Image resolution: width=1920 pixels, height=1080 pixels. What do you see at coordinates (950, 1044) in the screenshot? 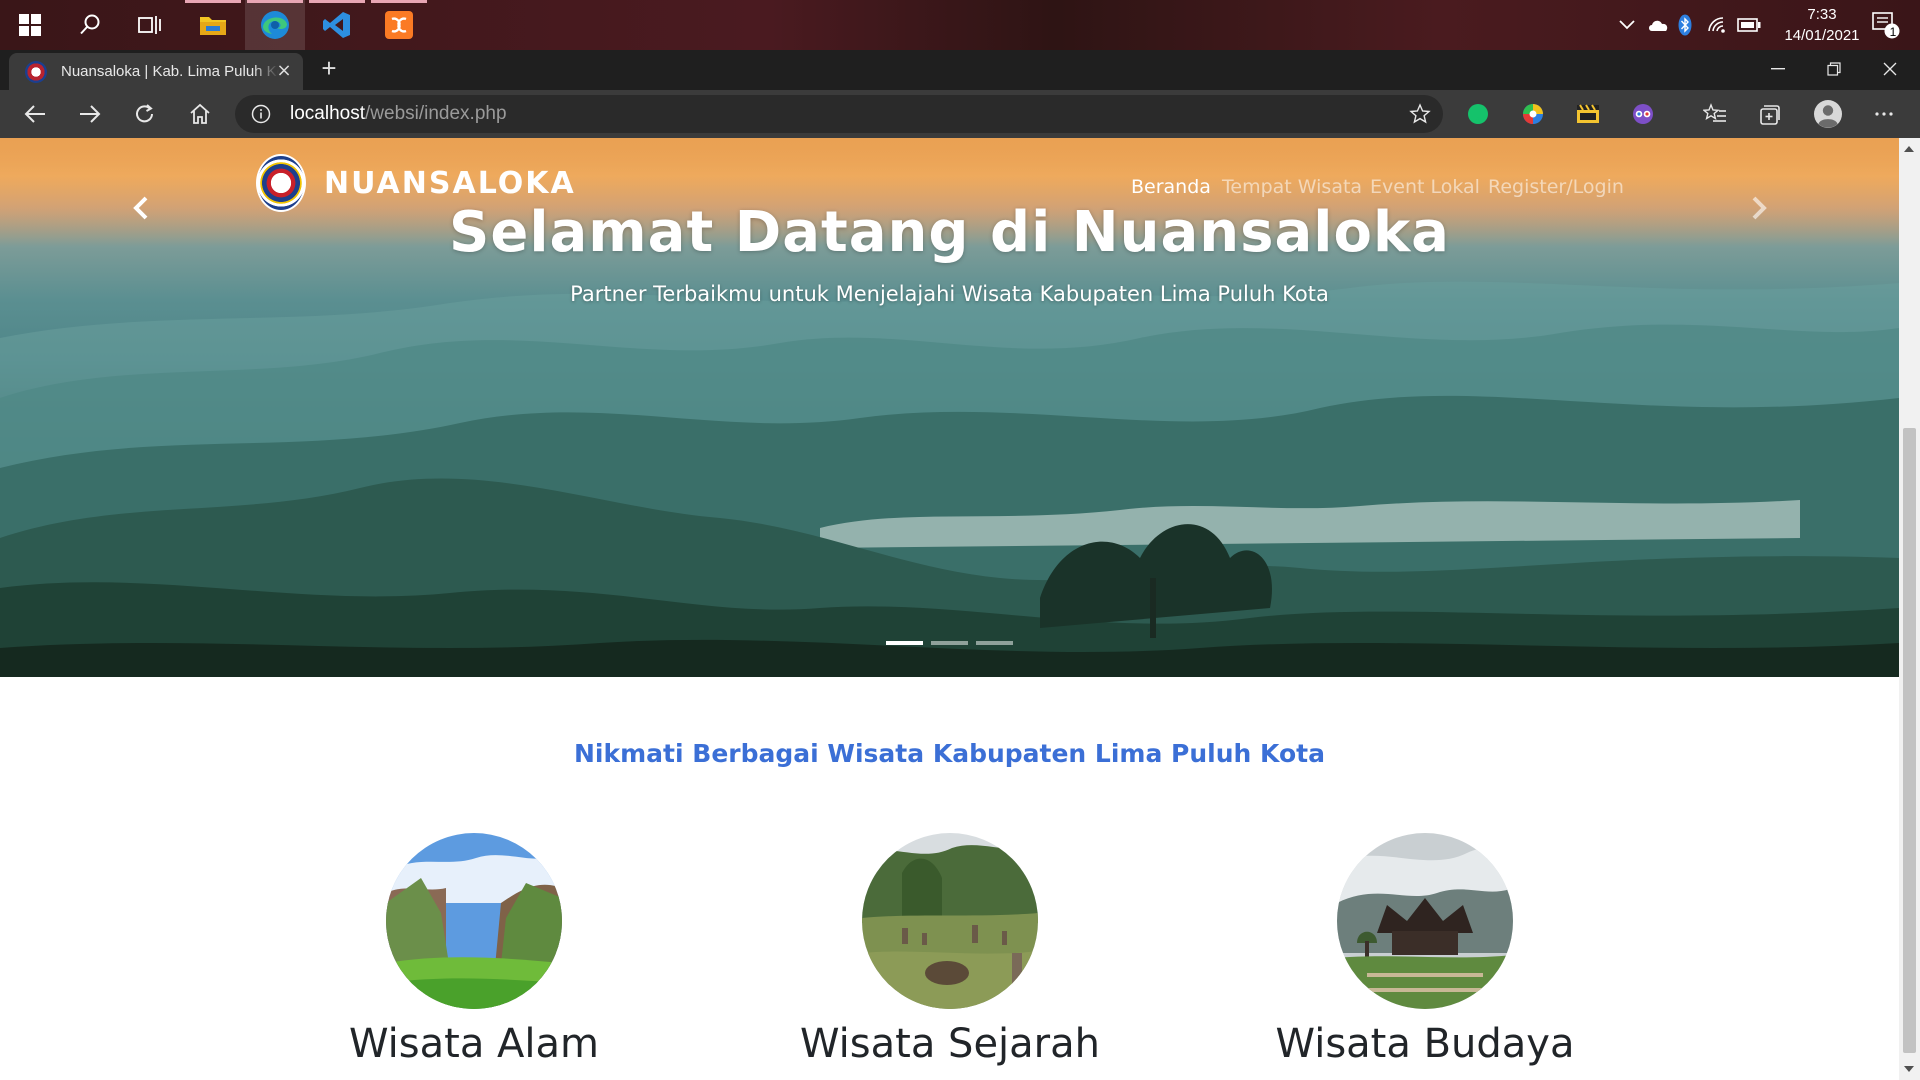
I see `card-title: Wisata Sejarah` at bounding box center [950, 1044].